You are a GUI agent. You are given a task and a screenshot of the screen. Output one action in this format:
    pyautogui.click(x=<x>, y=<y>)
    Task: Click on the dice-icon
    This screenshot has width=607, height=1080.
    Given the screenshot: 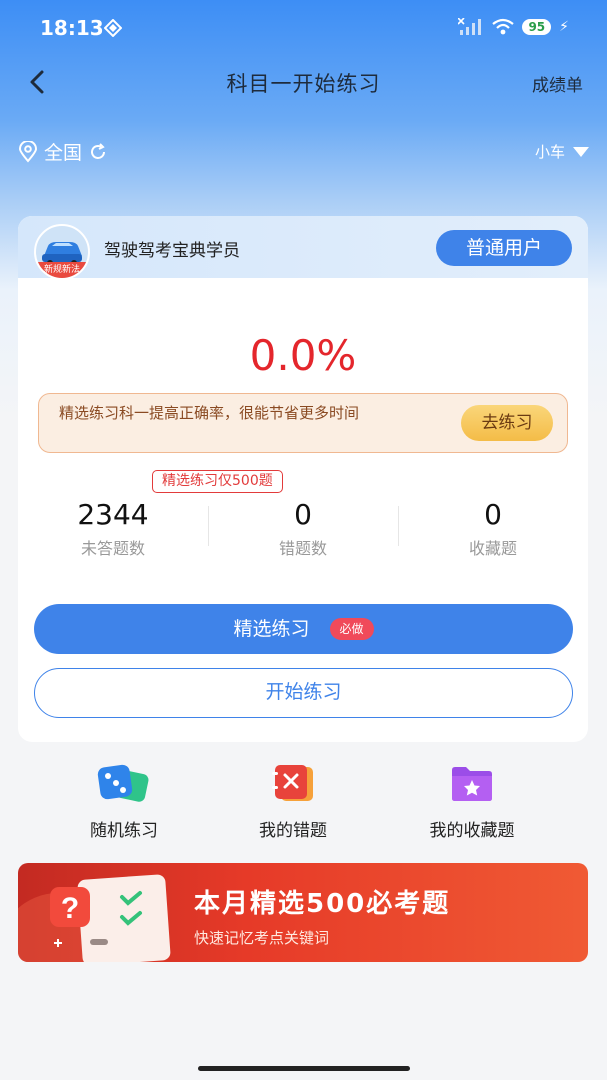 What is the action you would take?
    pyautogui.click(x=123, y=784)
    